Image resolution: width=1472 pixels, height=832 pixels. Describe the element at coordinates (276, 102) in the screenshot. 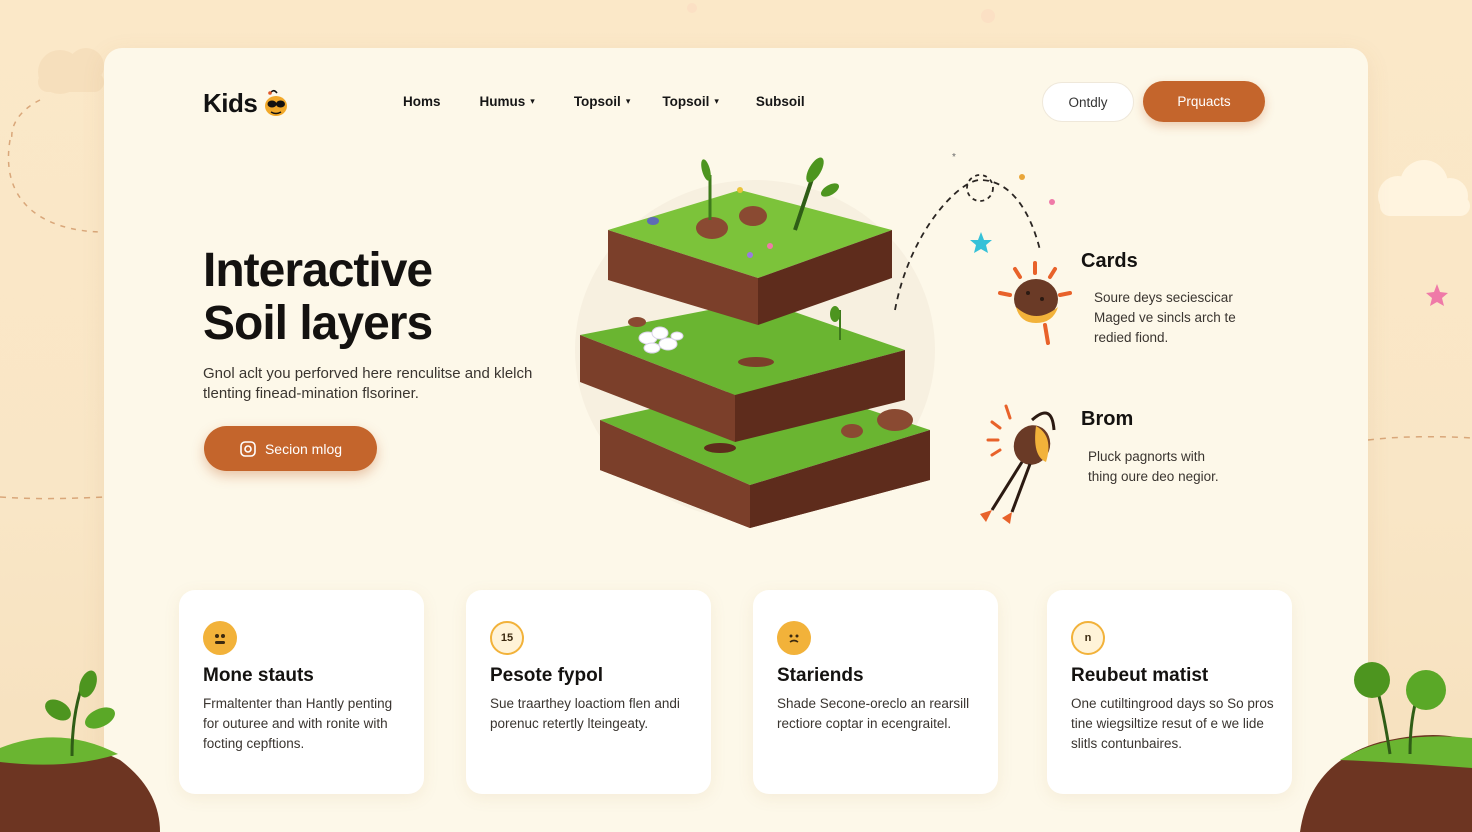

I see `bee-icon` at that location.